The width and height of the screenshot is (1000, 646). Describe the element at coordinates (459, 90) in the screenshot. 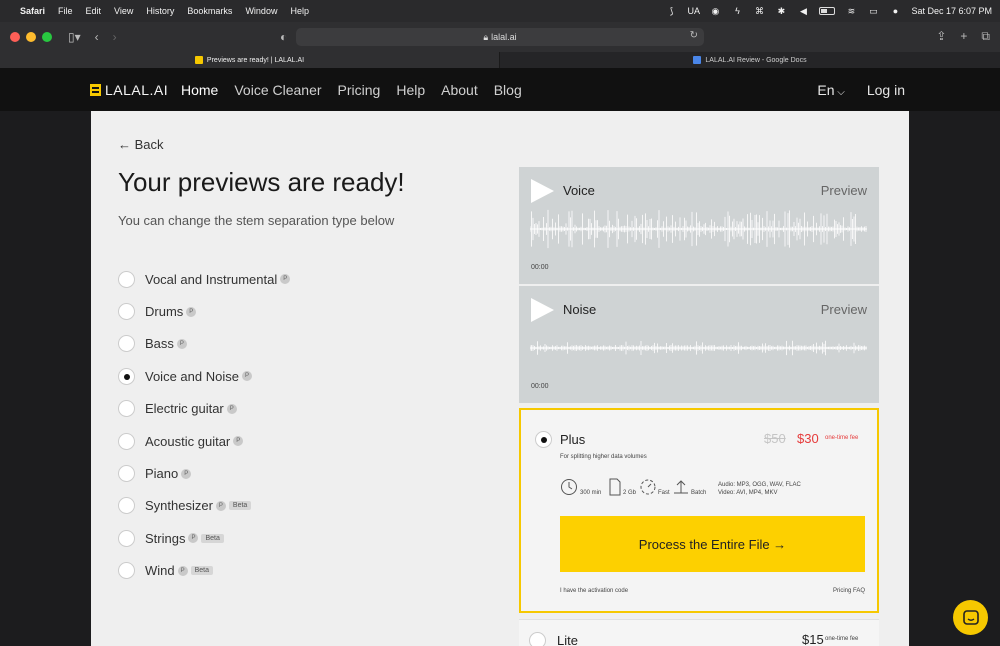

I see `nav-about: About` at that location.